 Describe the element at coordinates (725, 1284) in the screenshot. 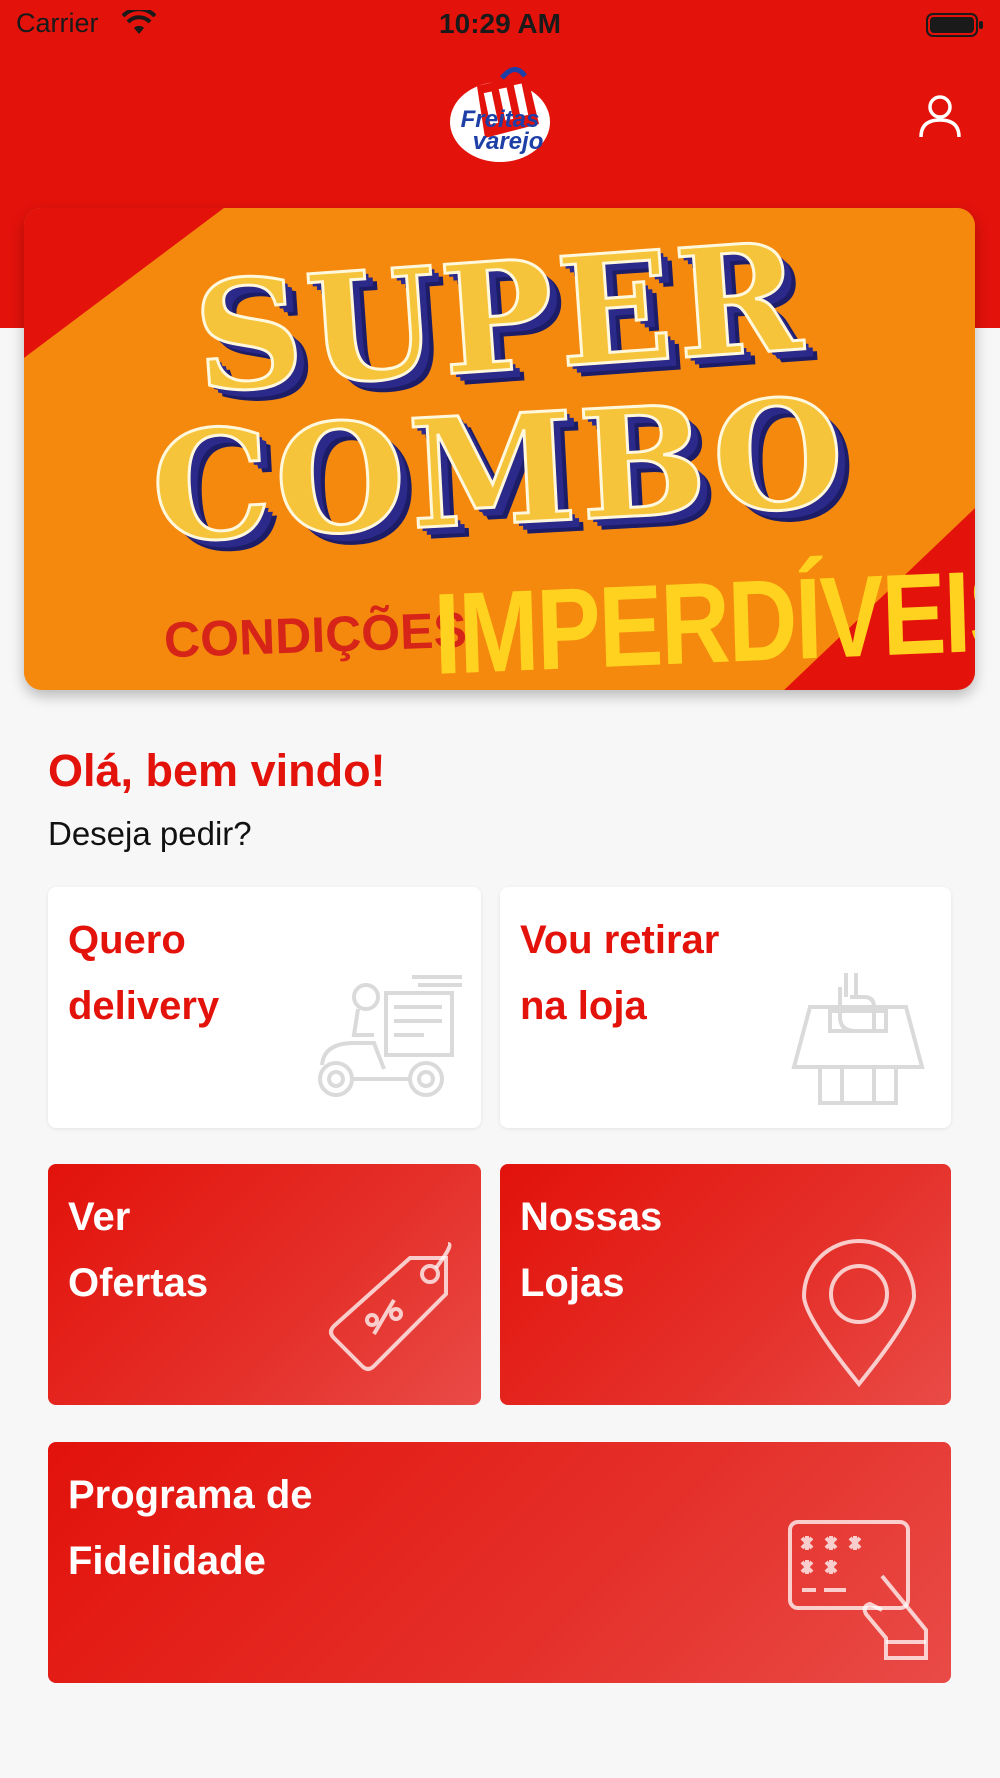

I see `stores-card: Nossas Lojas` at that location.